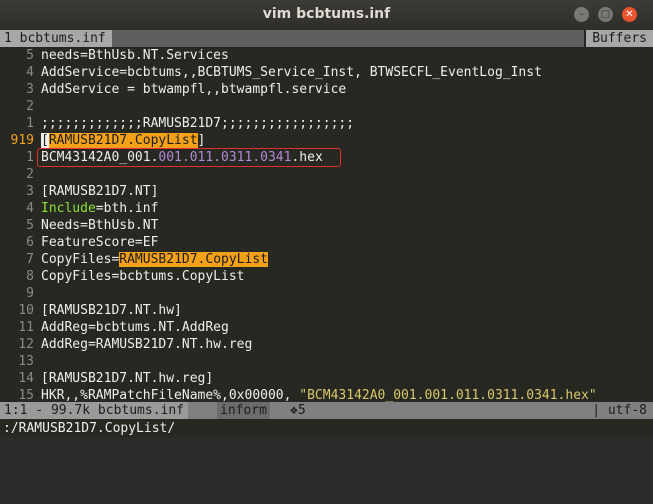 This screenshot has height=504, width=653. I want to click on code-line: 7 CopyFiles=RAMUSB21D7.CopyList, so click(134, 259).